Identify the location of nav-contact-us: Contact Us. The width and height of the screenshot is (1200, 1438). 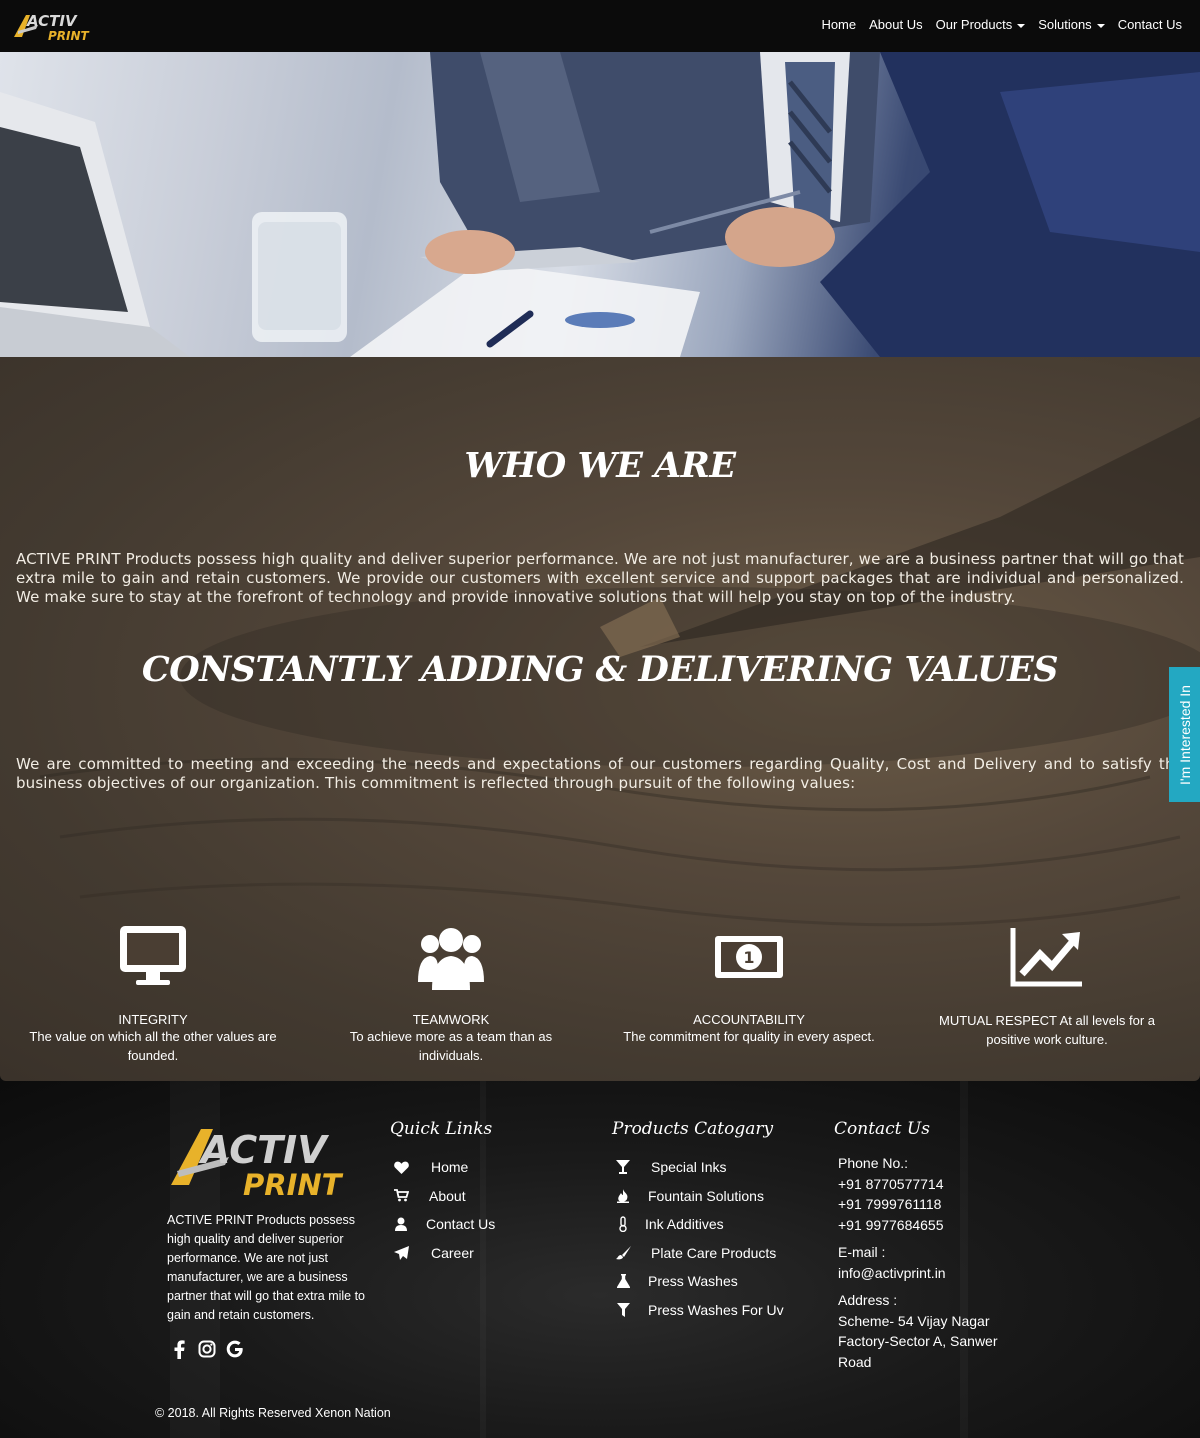
(1150, 24).